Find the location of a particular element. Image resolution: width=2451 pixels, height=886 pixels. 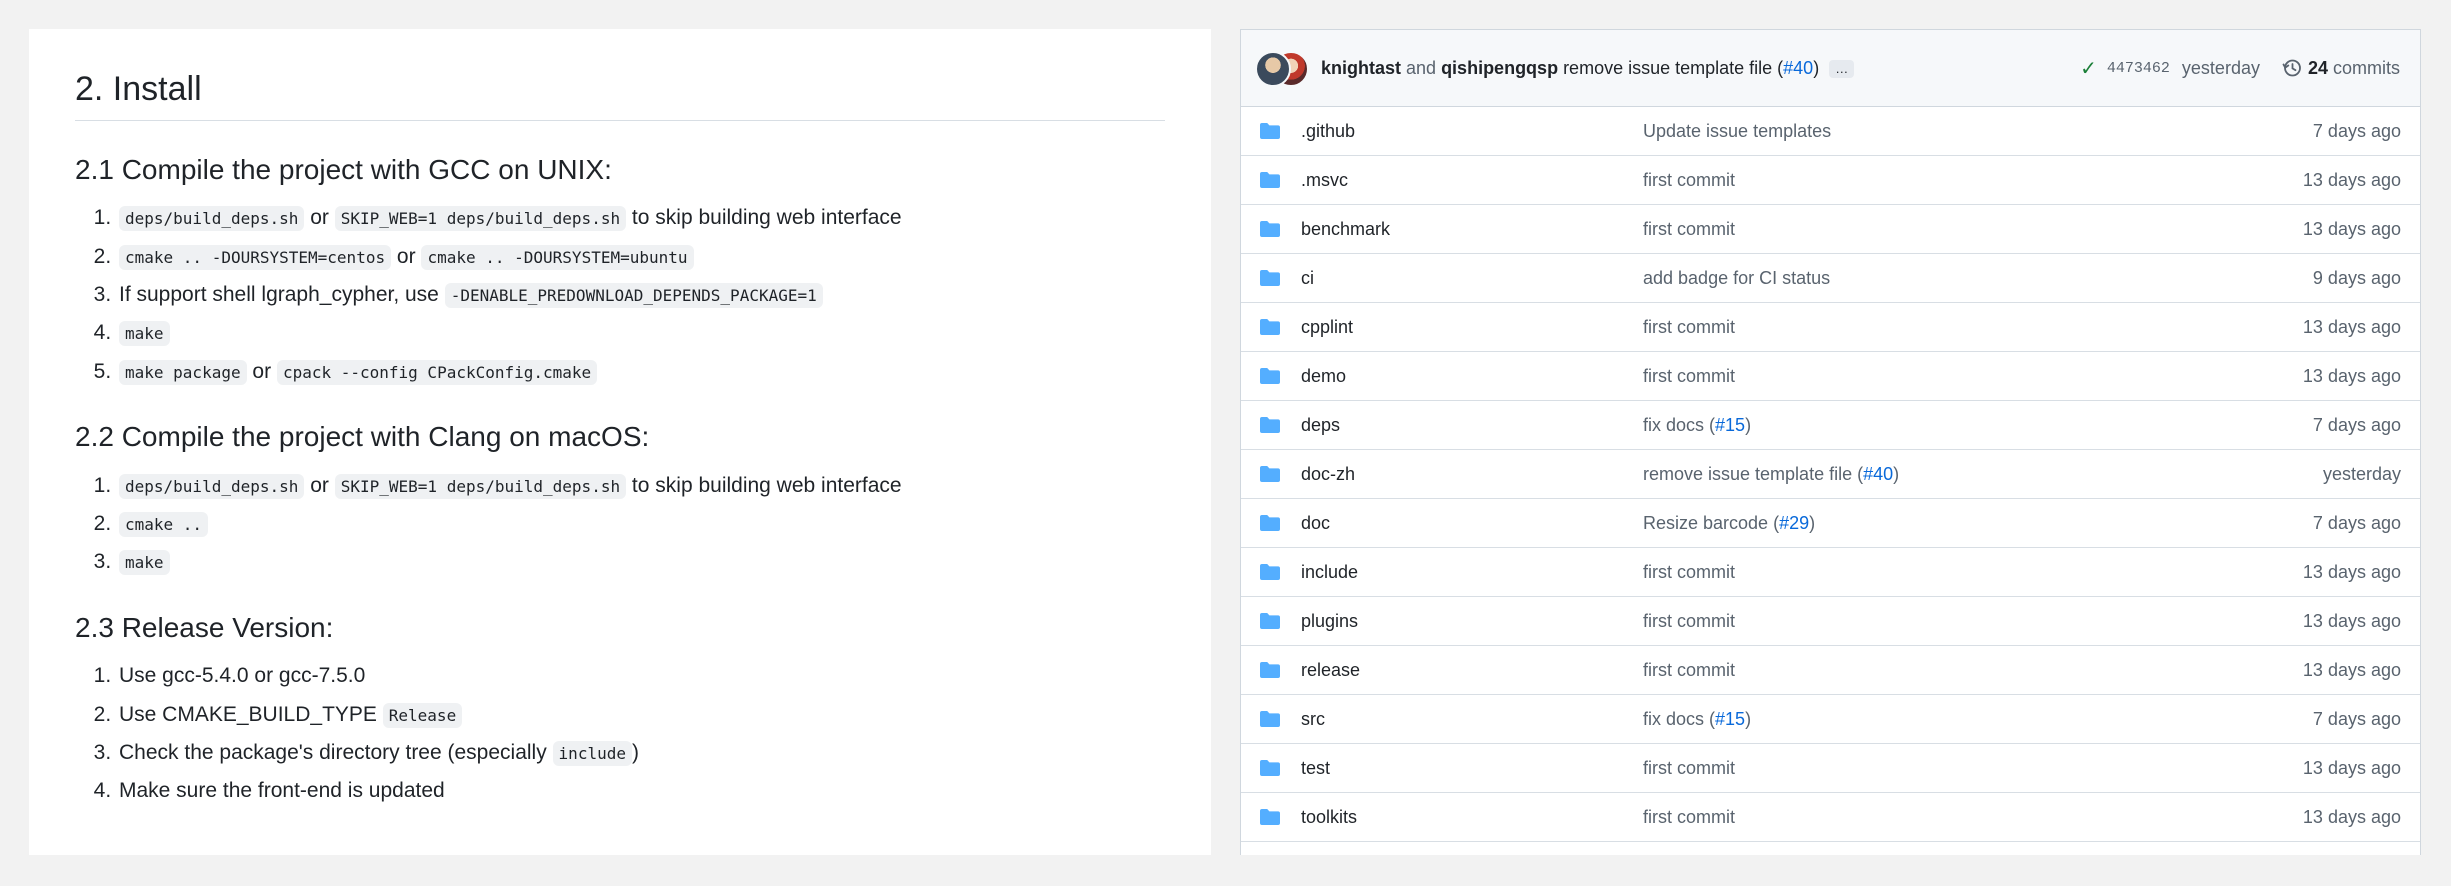

file-age: 9 days ago is located at coordinates (2356, 277).